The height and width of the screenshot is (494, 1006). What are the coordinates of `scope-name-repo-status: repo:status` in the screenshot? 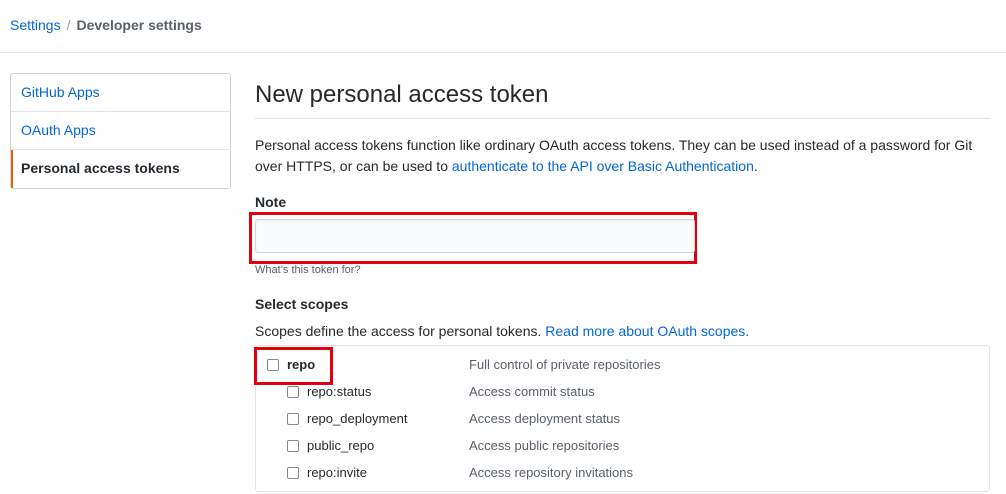 It's located at (339, 391).